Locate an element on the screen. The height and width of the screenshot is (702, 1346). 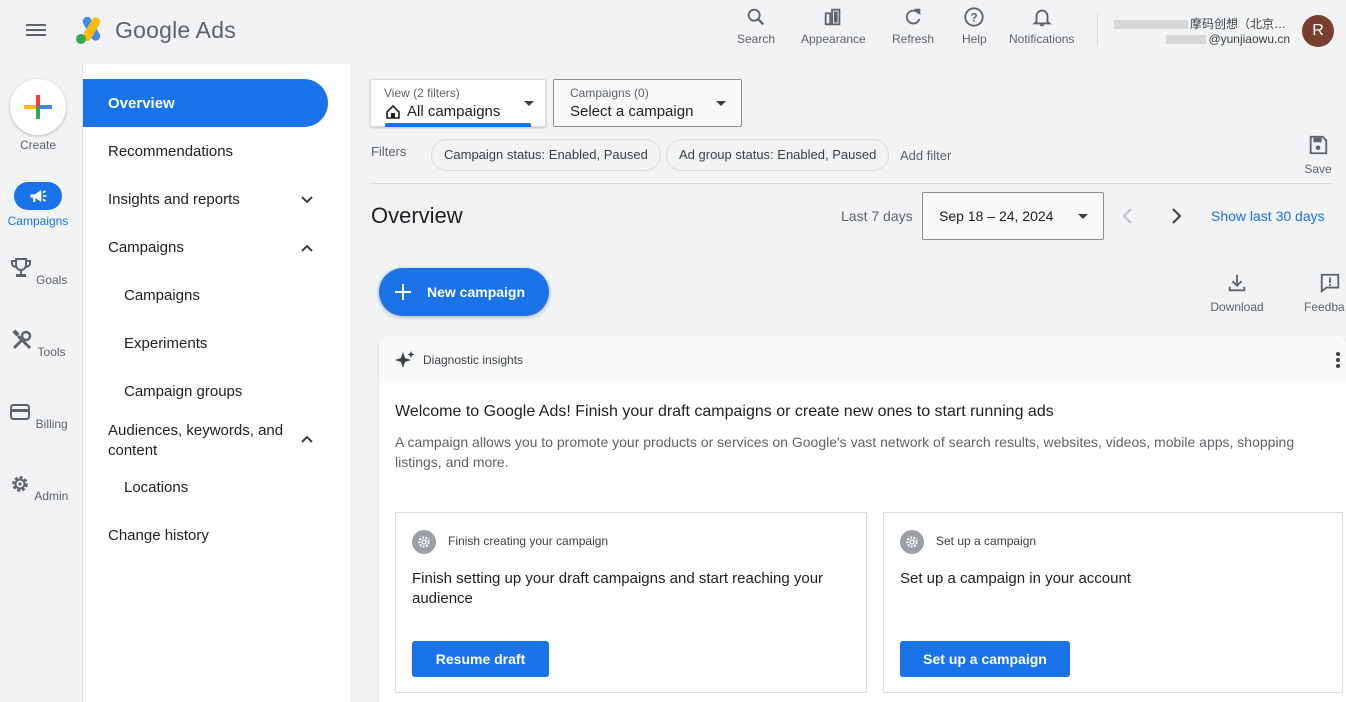
menu-icon is located at coordinates (37, 31).